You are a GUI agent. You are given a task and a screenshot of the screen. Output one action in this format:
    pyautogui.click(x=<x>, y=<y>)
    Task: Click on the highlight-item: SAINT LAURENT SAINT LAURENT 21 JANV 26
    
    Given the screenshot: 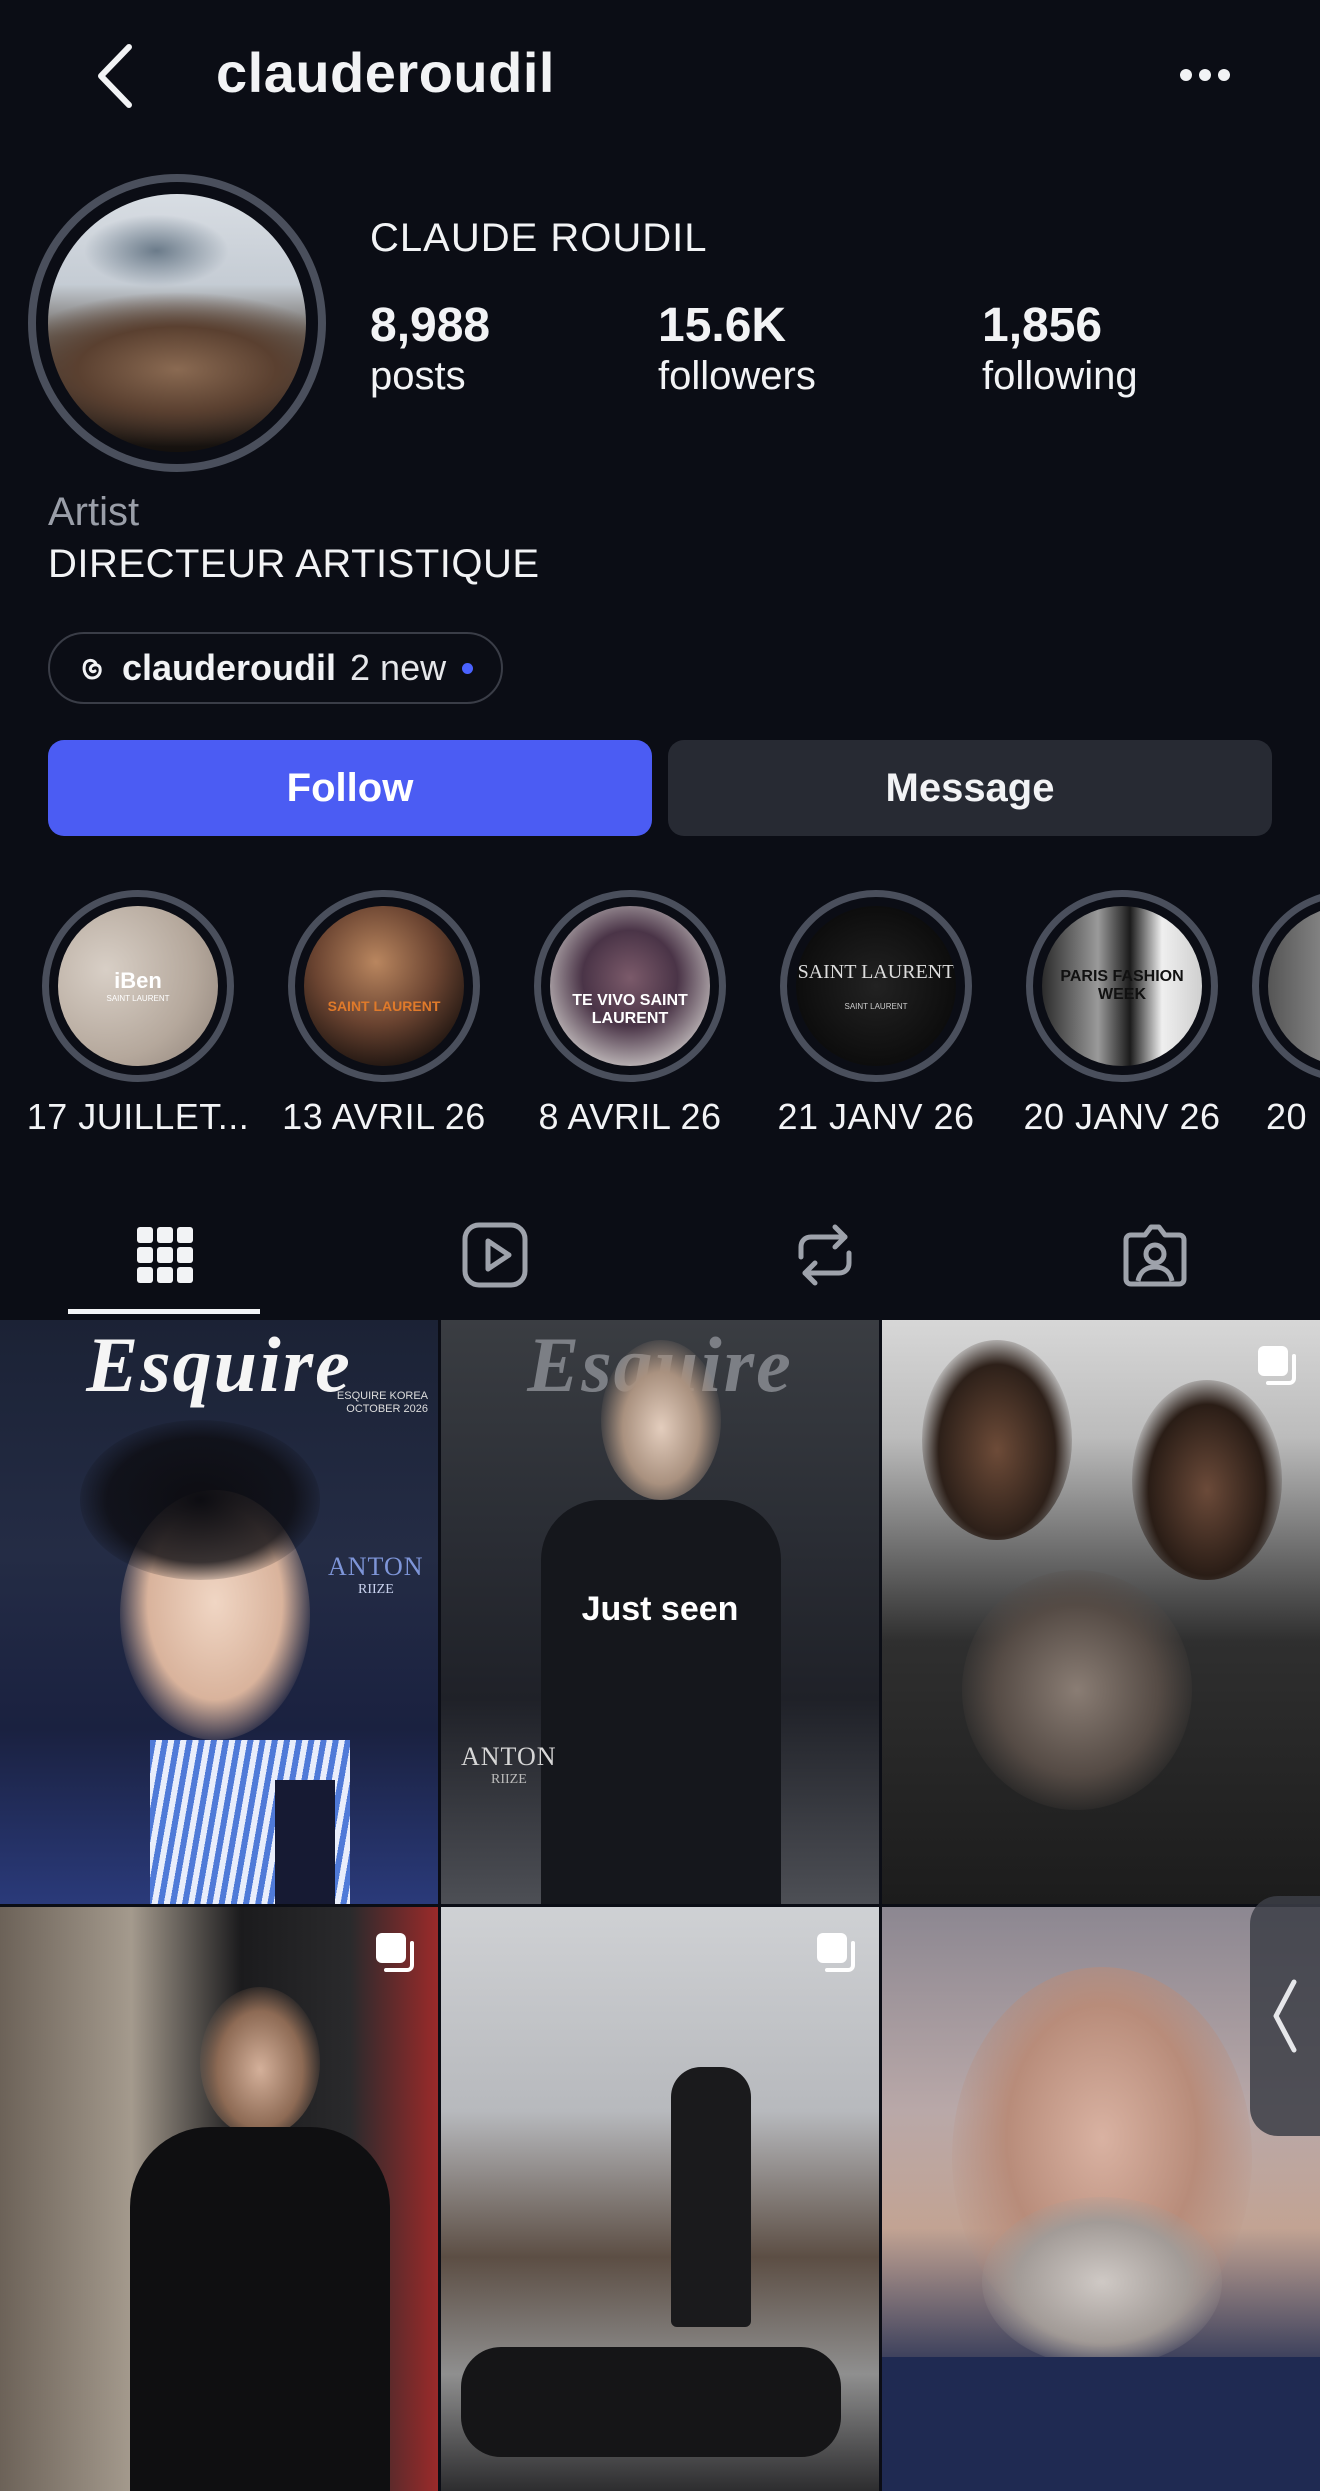 What is the action you would take?
    pyautogui.click(x=876, y=1014)
    